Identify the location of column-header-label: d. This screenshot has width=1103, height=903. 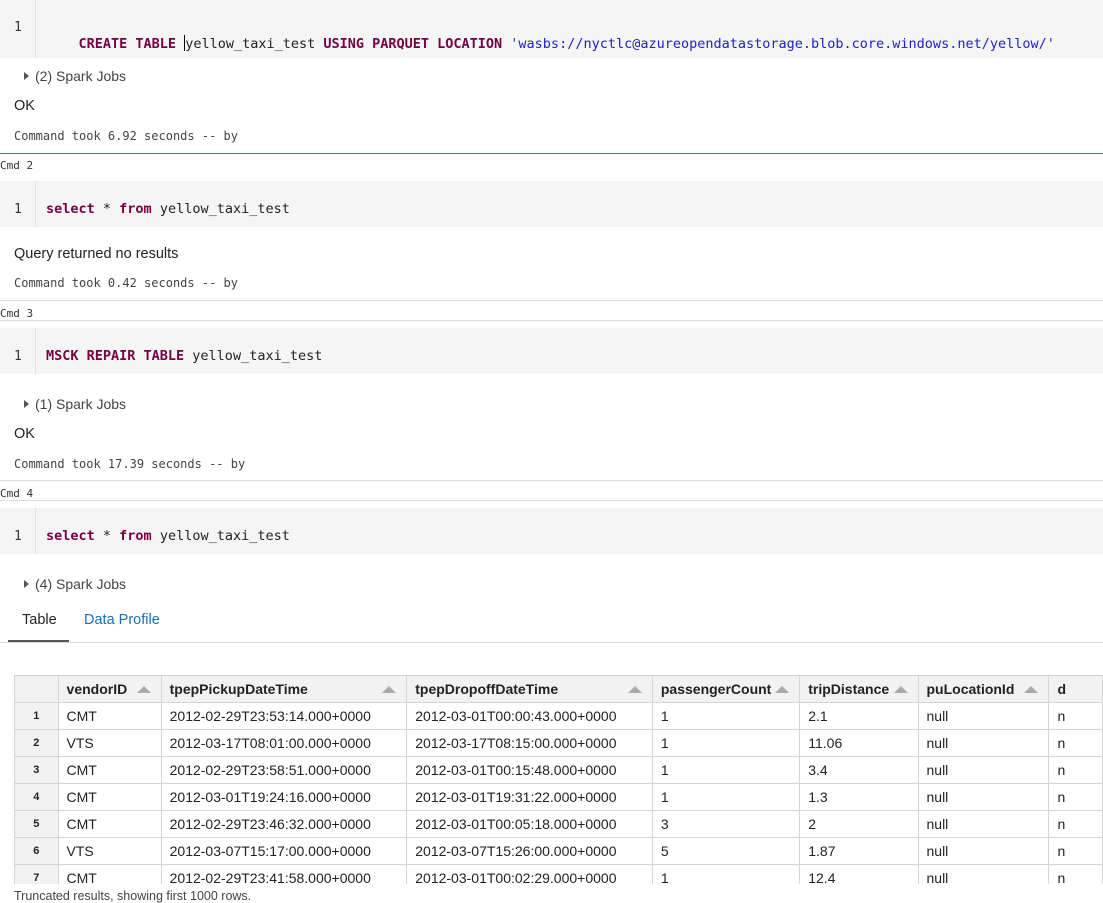
(1061, 689).